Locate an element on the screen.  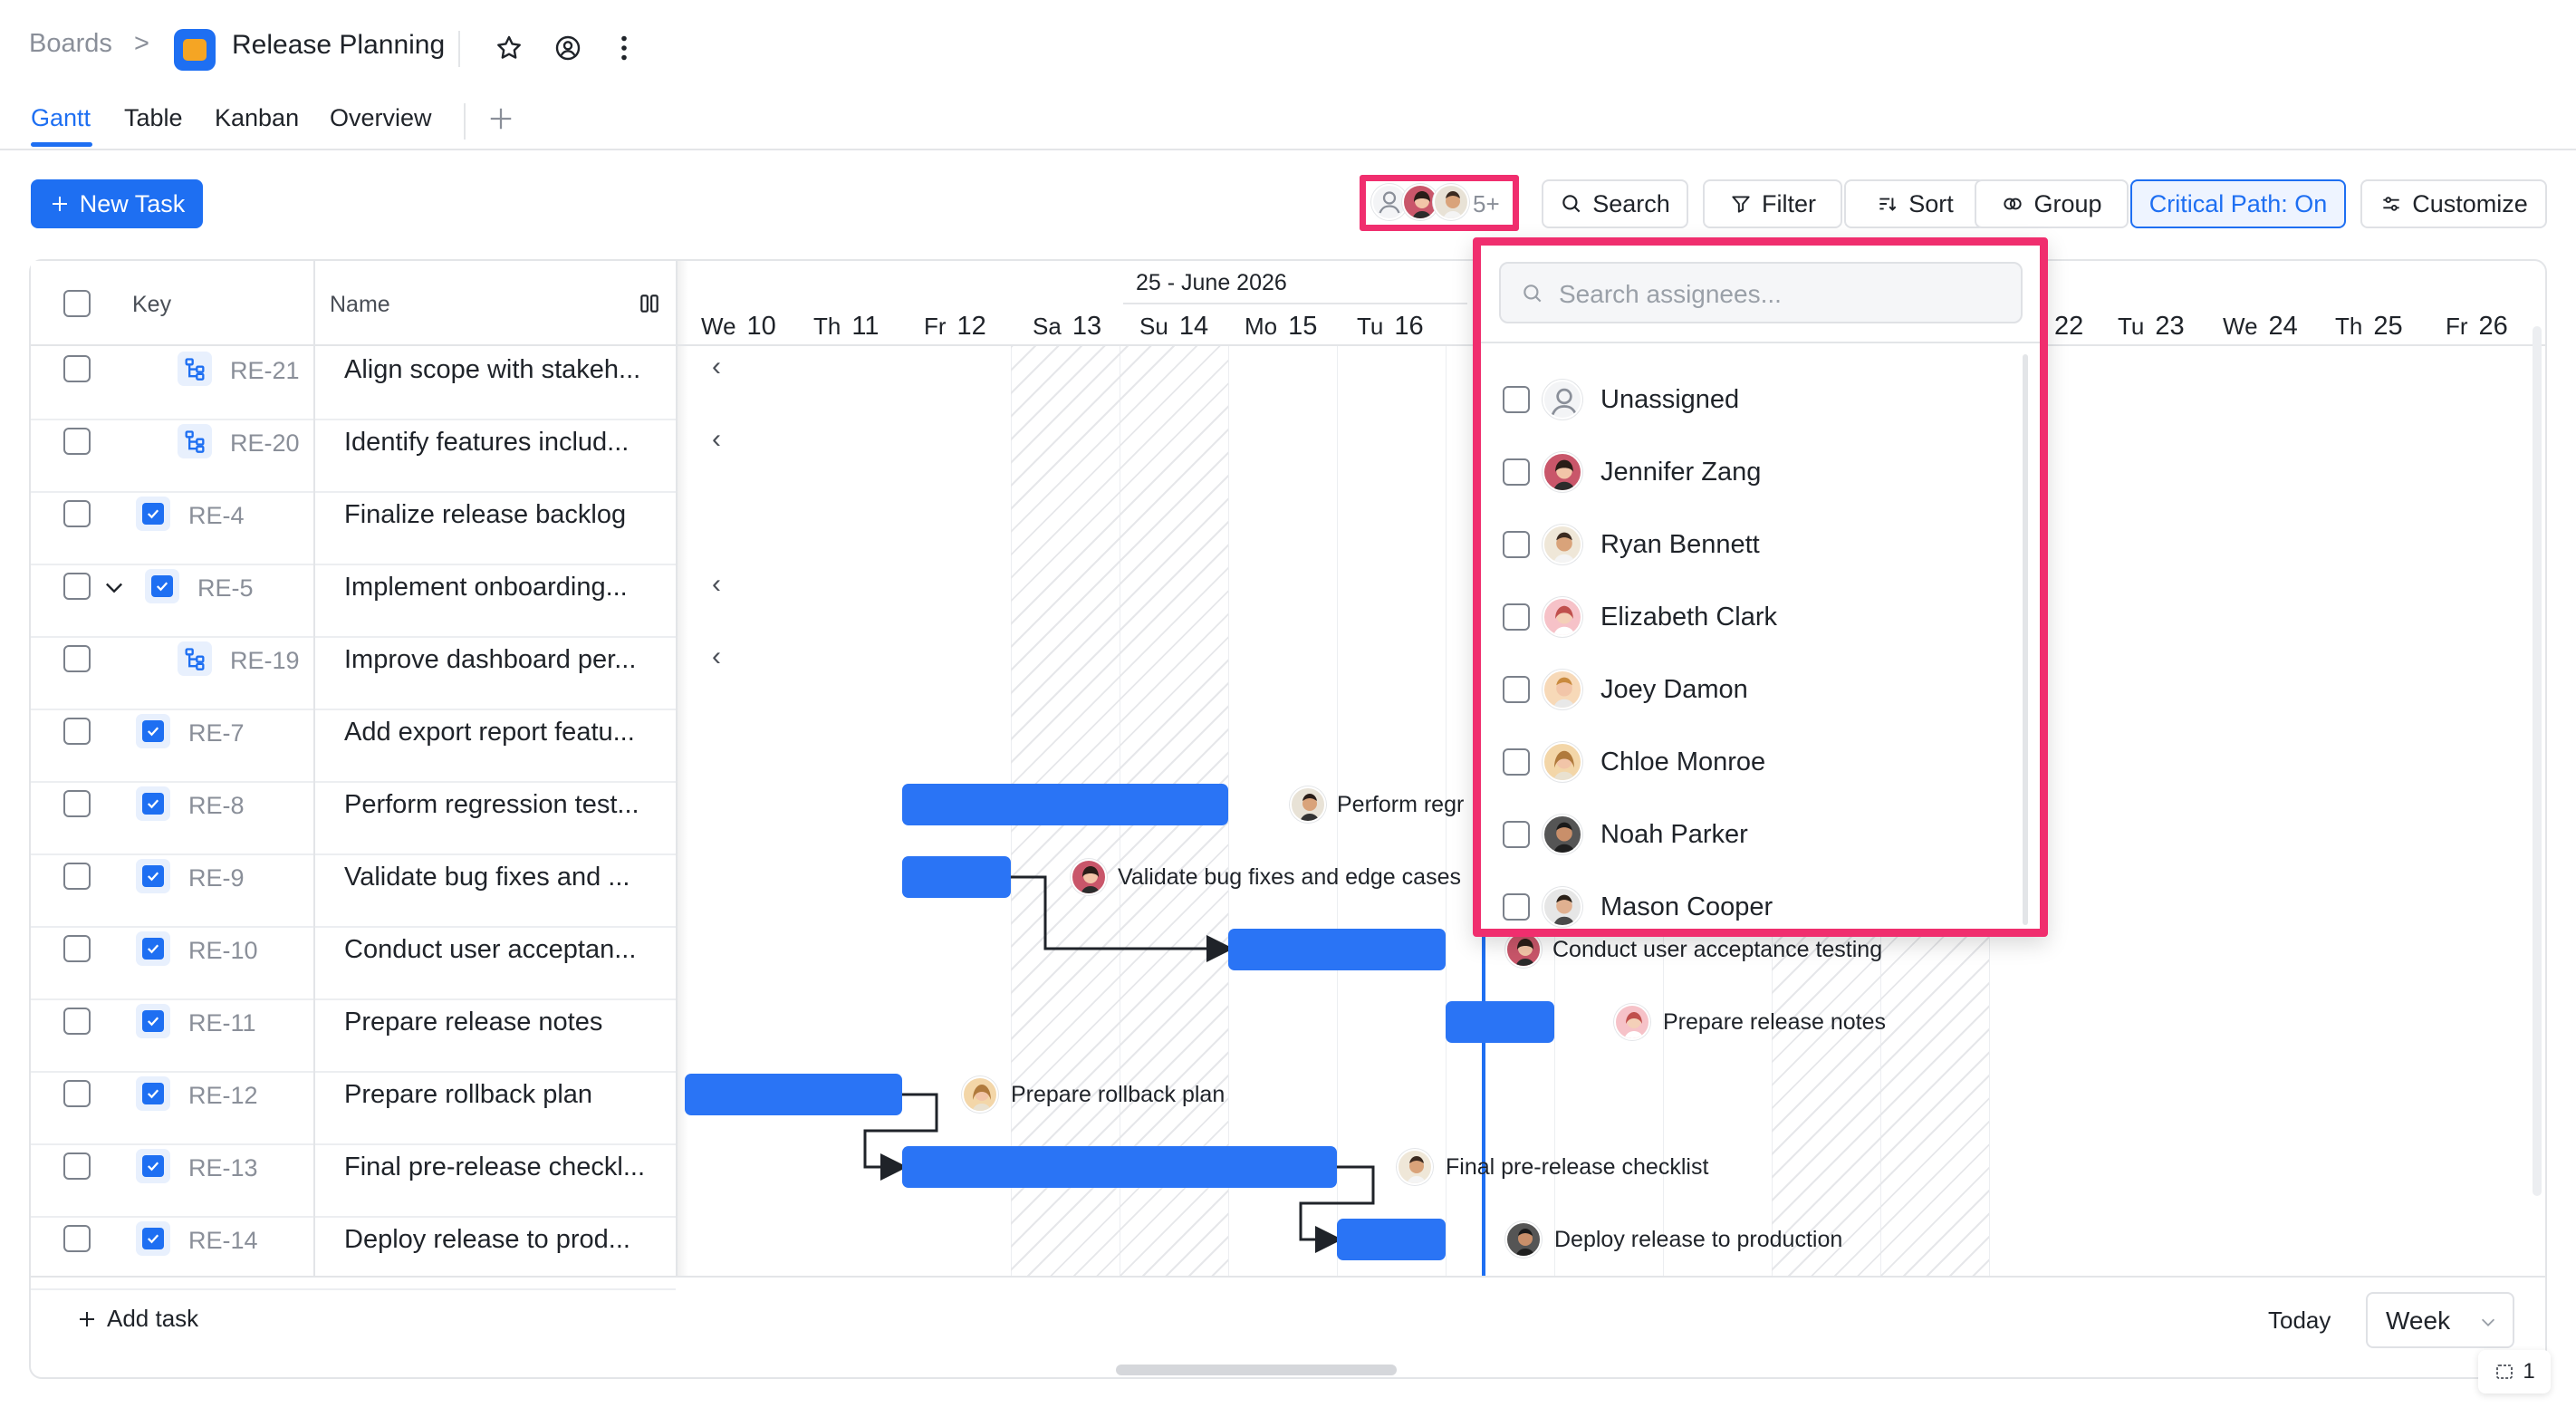
assignee-option: Jennifer Zang is located at coordinates (1760, 472).